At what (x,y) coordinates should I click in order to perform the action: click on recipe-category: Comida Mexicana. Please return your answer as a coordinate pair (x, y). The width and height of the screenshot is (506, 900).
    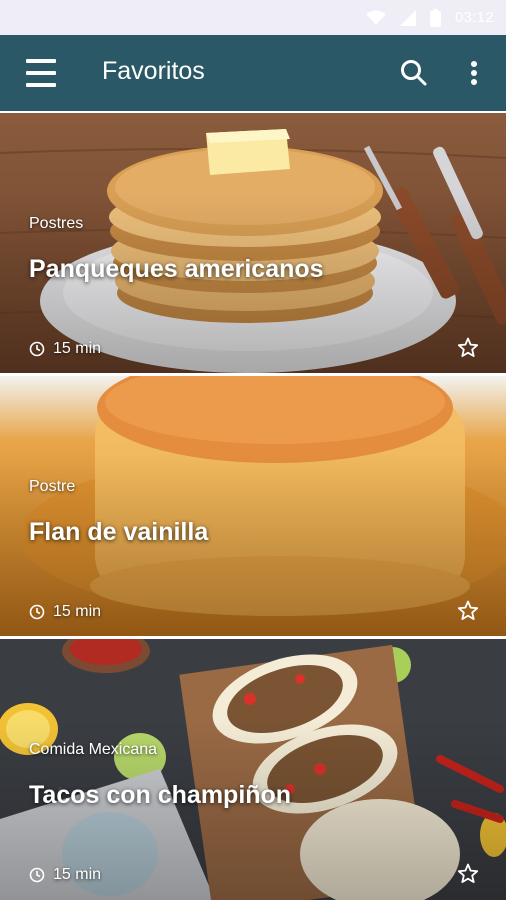
    Looking at the image, I should click on (93, 749).